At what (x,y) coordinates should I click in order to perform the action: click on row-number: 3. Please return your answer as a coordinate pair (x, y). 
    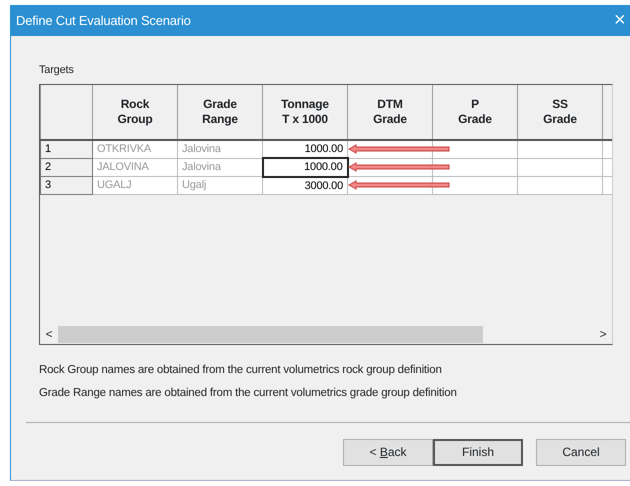
    Looking at the image, I should click on (66, 185).